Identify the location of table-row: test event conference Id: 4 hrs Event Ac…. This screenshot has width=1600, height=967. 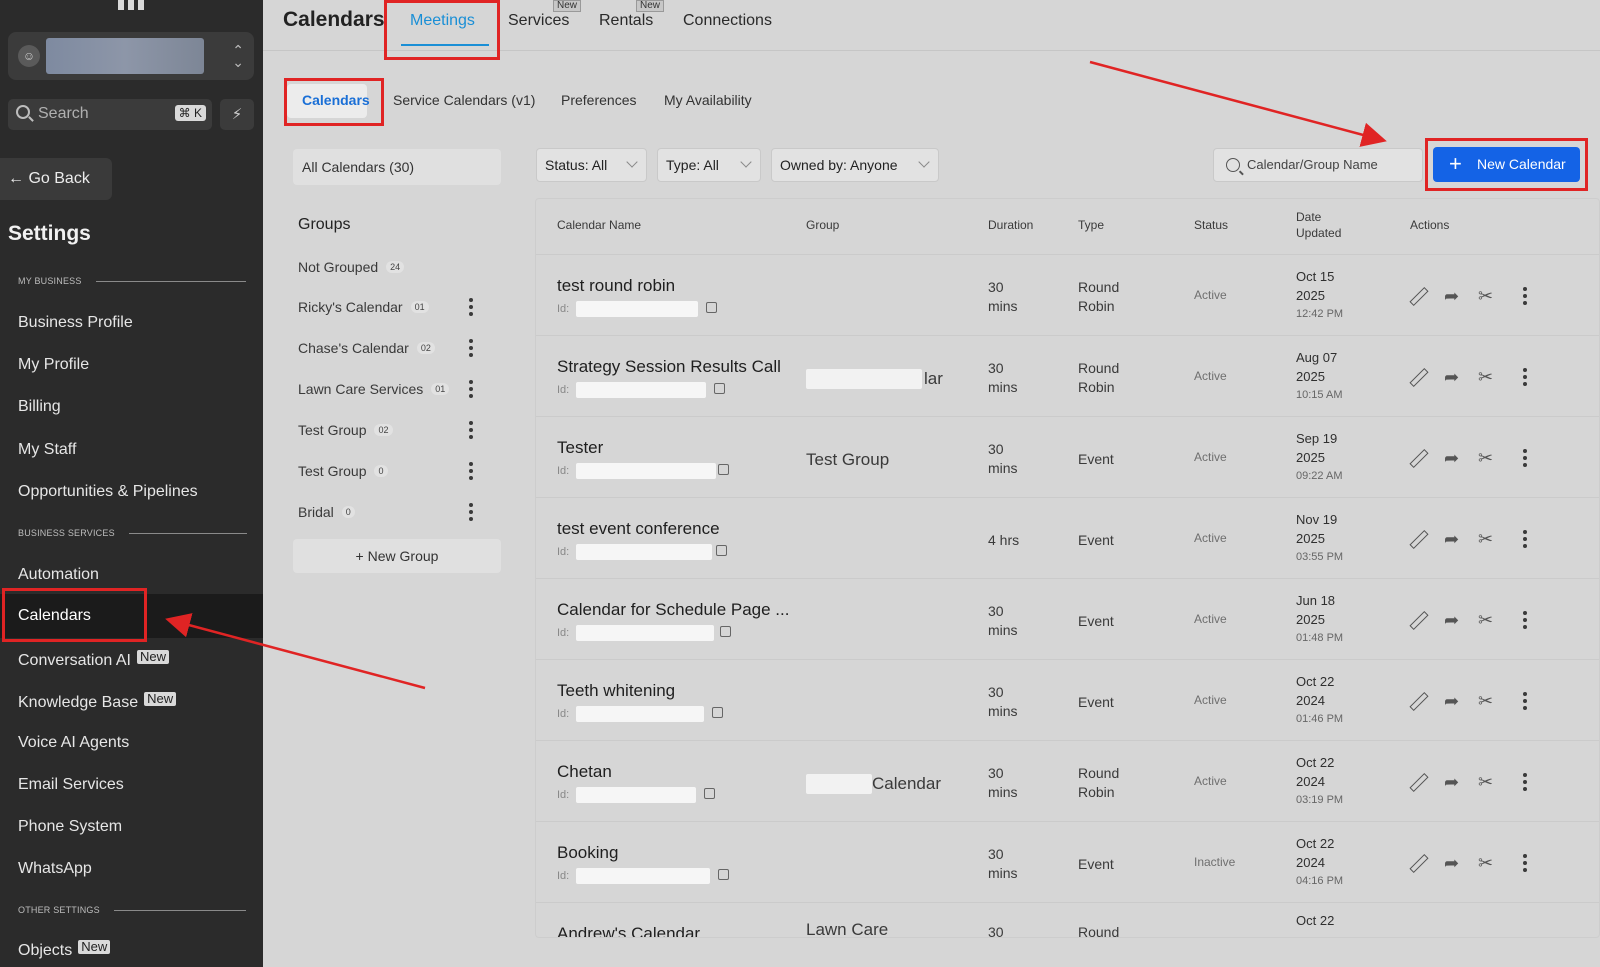
(1067, 537).